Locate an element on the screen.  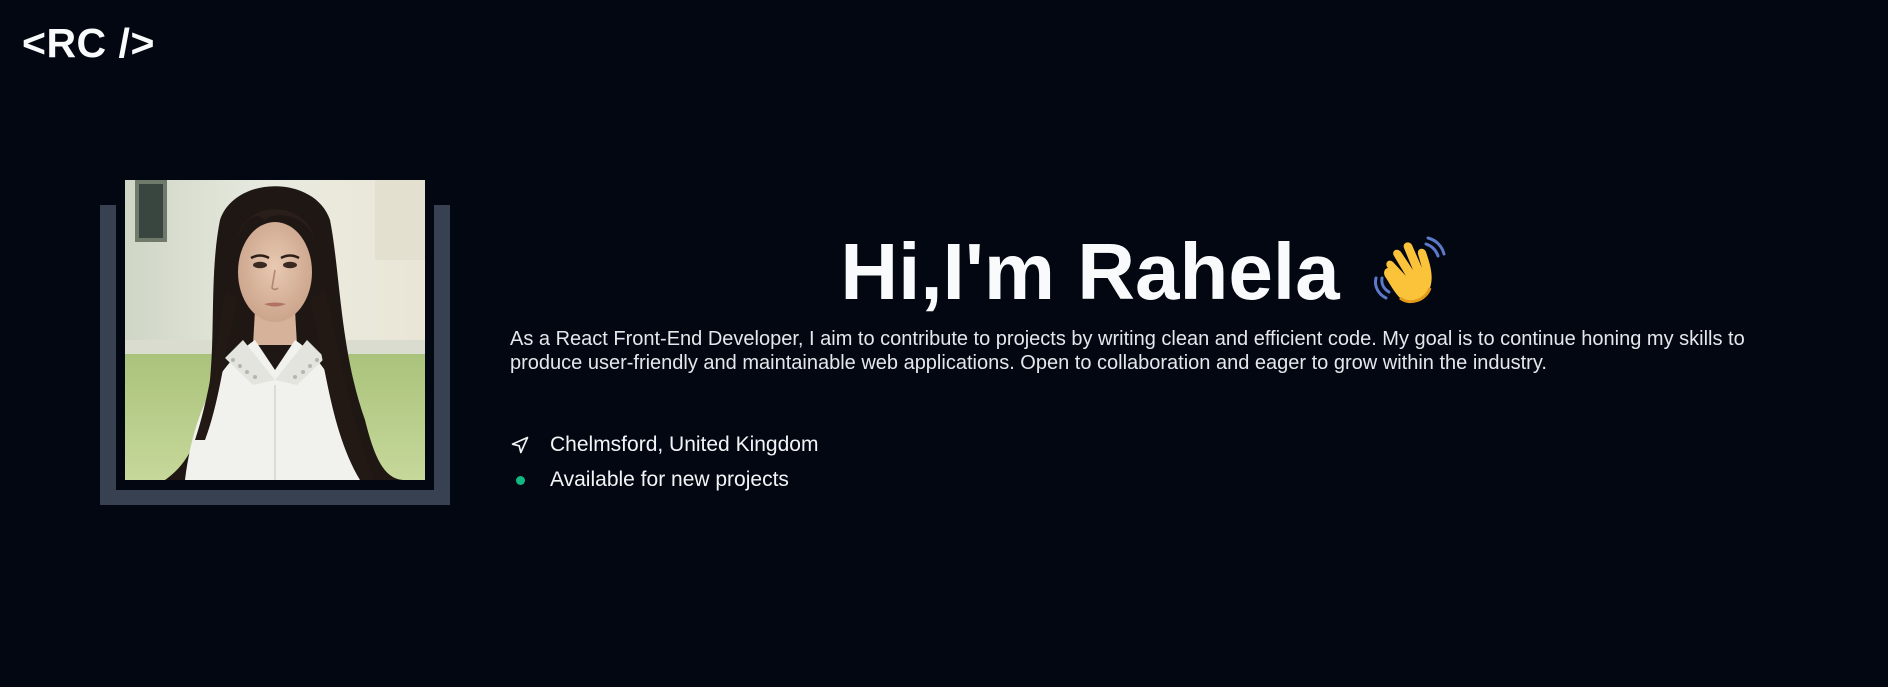
profile-photo is located at coordinates (275, 330).